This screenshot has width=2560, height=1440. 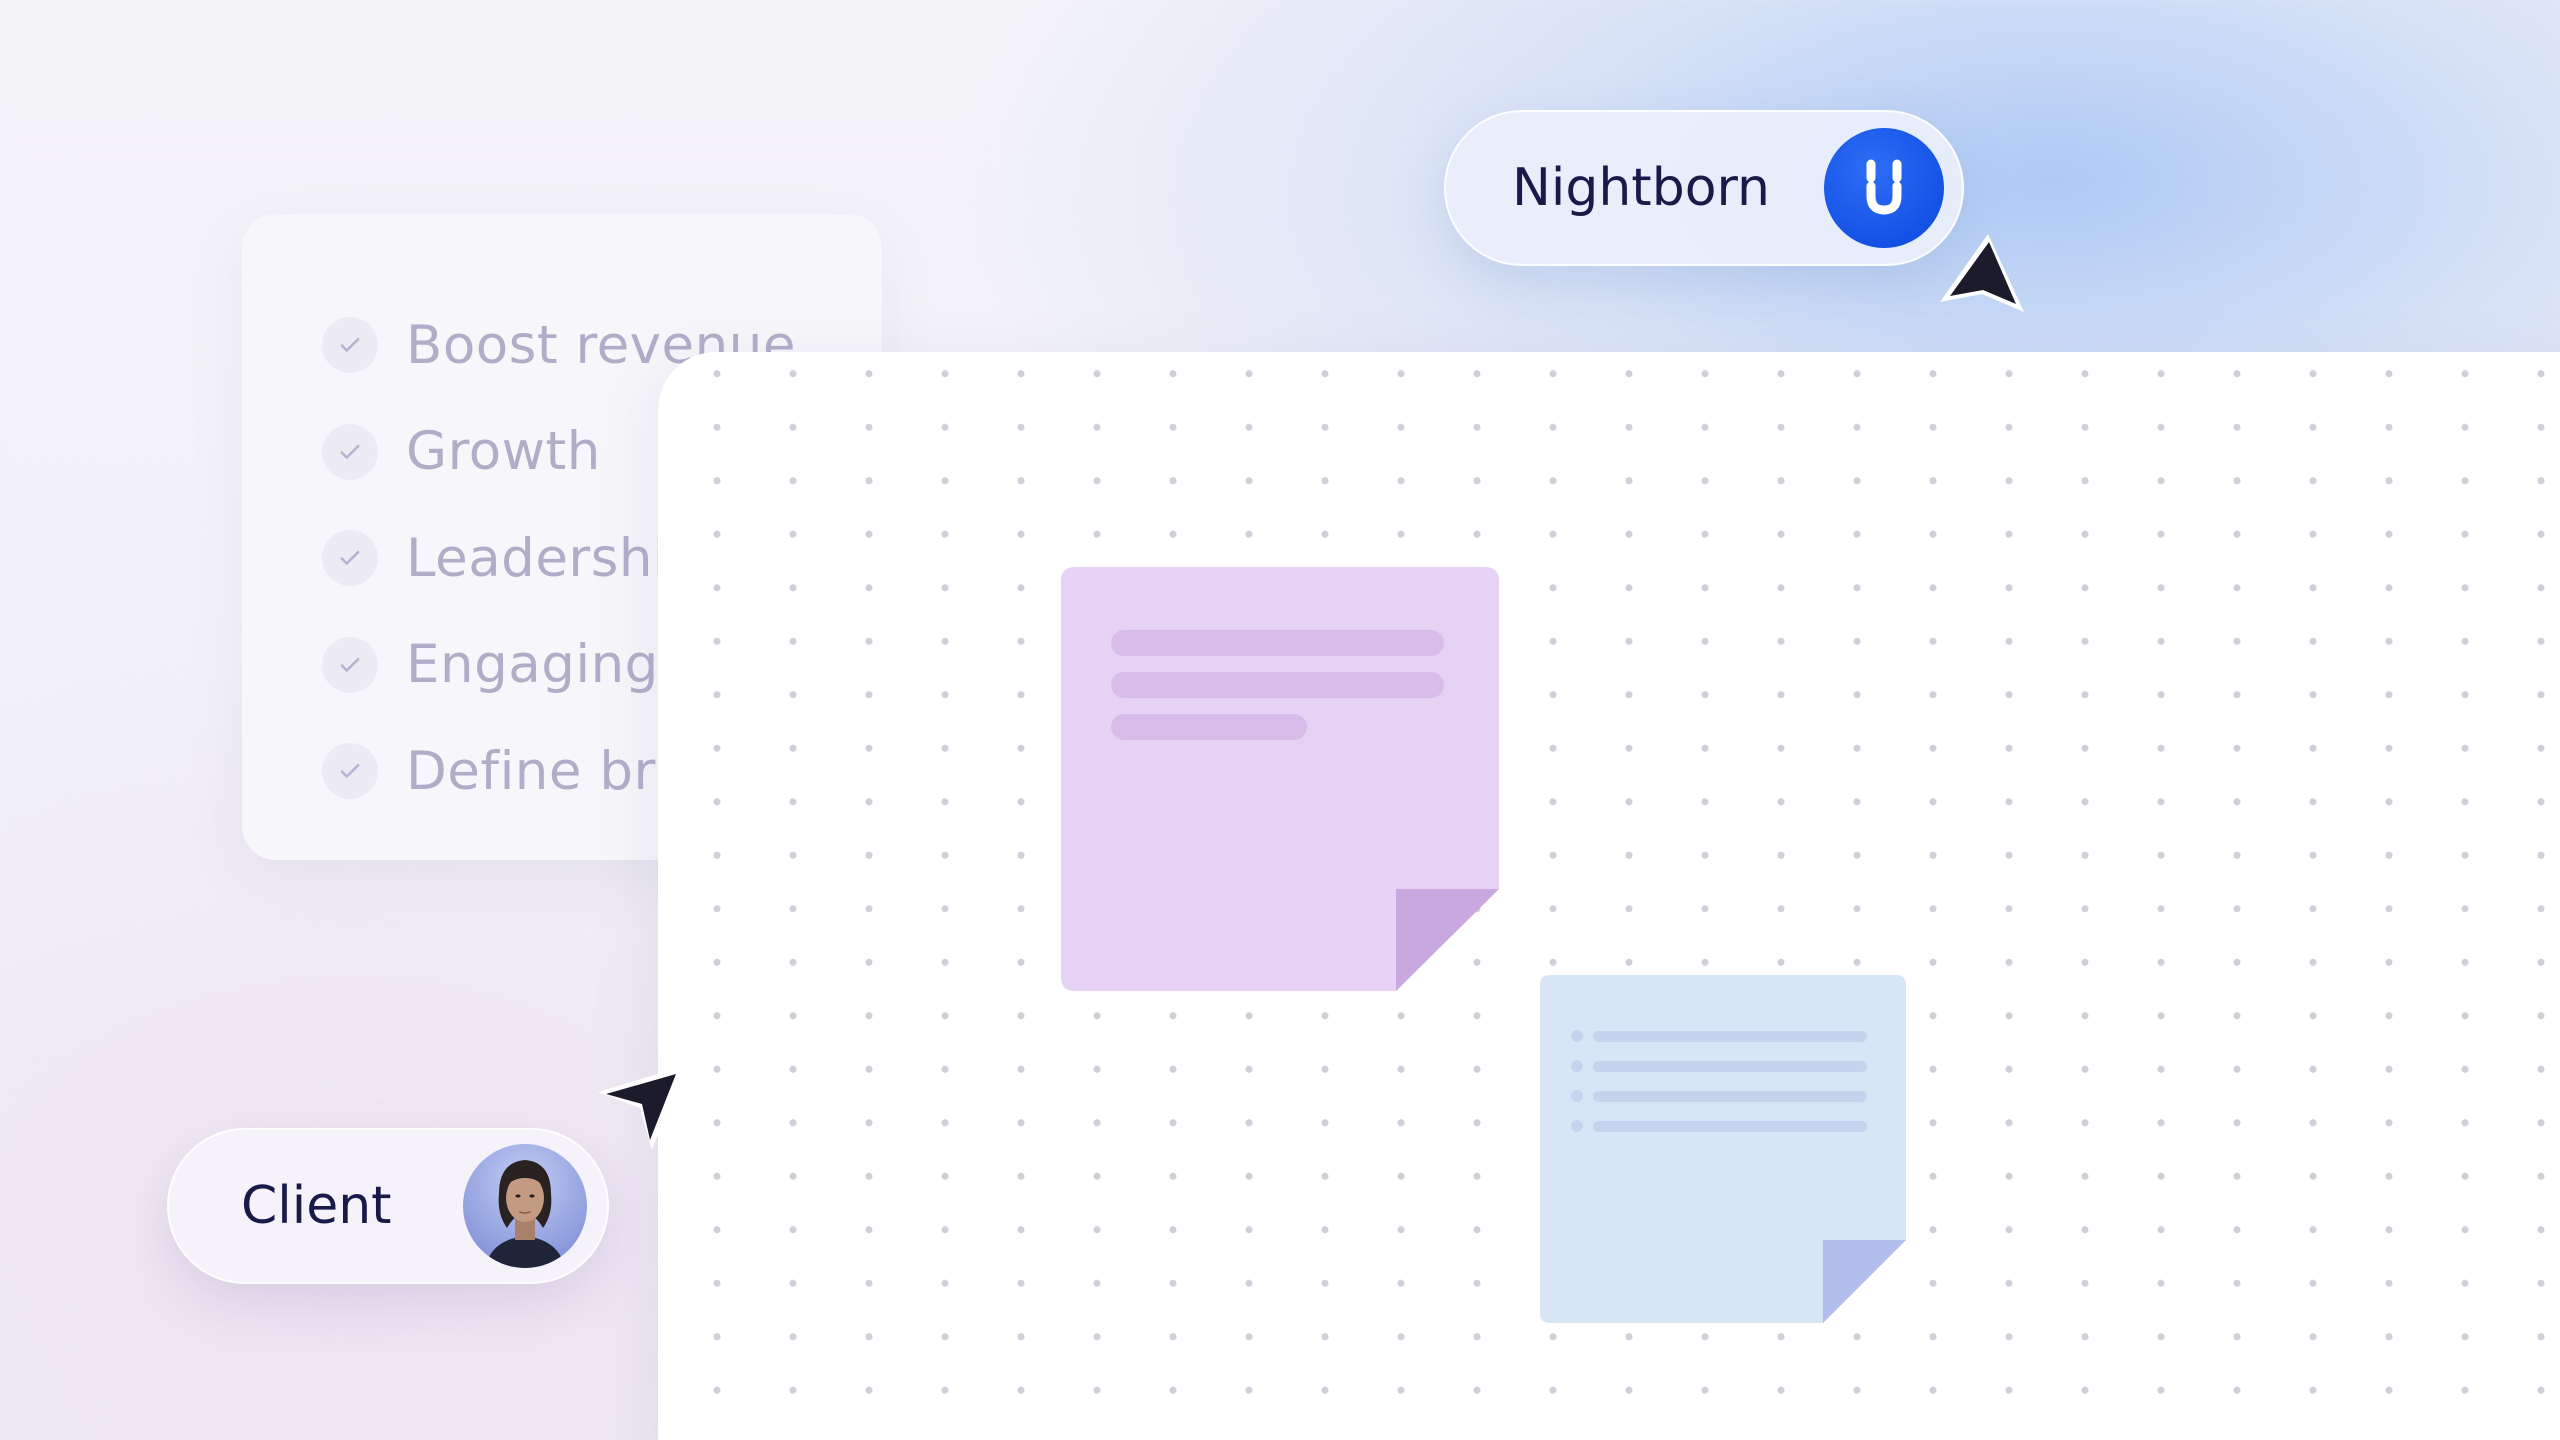 I want to click on avatar, so click(x=525, y=1206).